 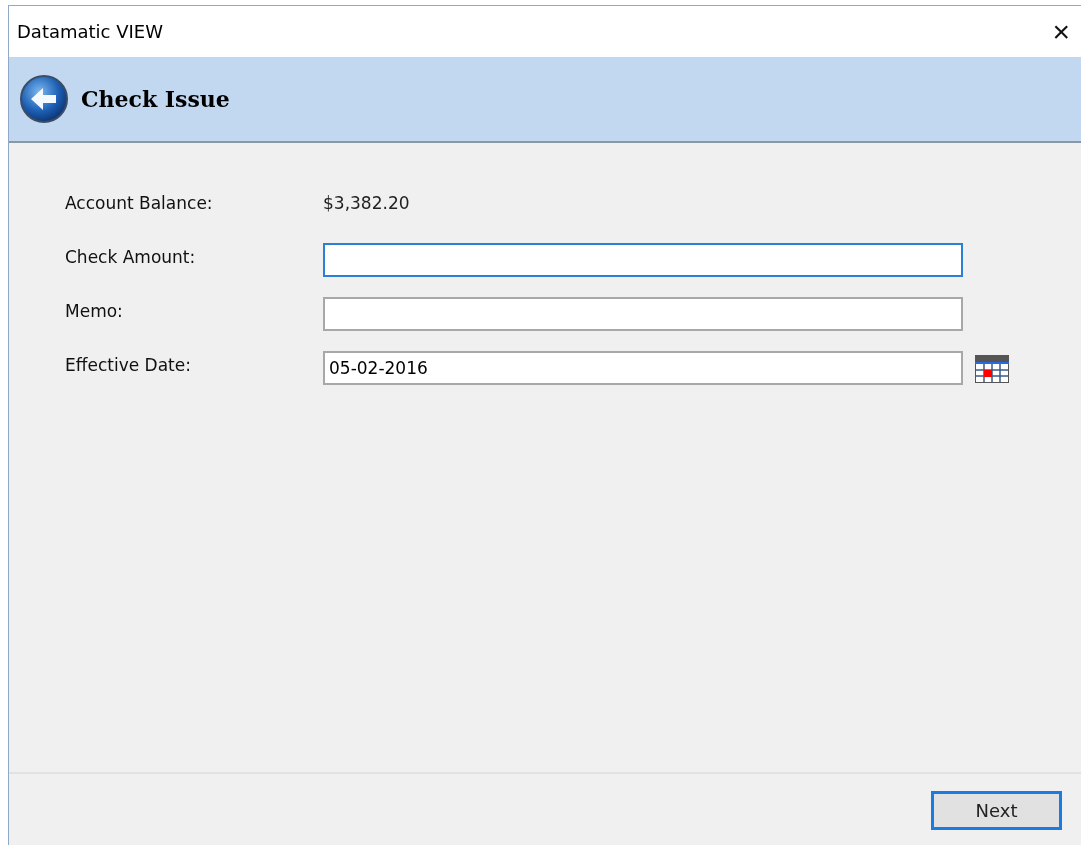 I want to click on page-title: Check Issue, so click(x=155, y=99).